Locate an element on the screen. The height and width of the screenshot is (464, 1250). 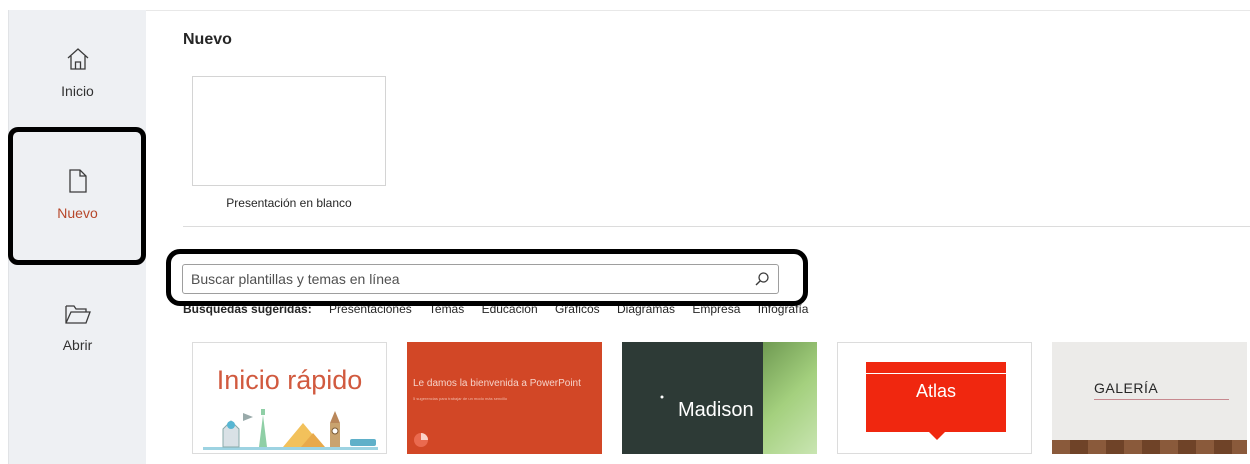
search-box is located at coordinates (480, 279).